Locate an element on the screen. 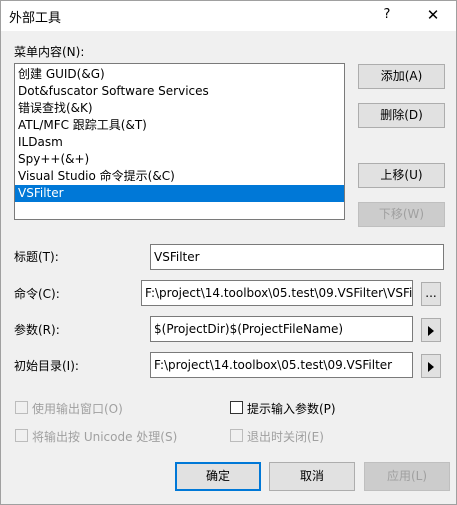 This screenshot has width=457, height=505. apply-button: 应用(L) is located at coordinates (407, 476).